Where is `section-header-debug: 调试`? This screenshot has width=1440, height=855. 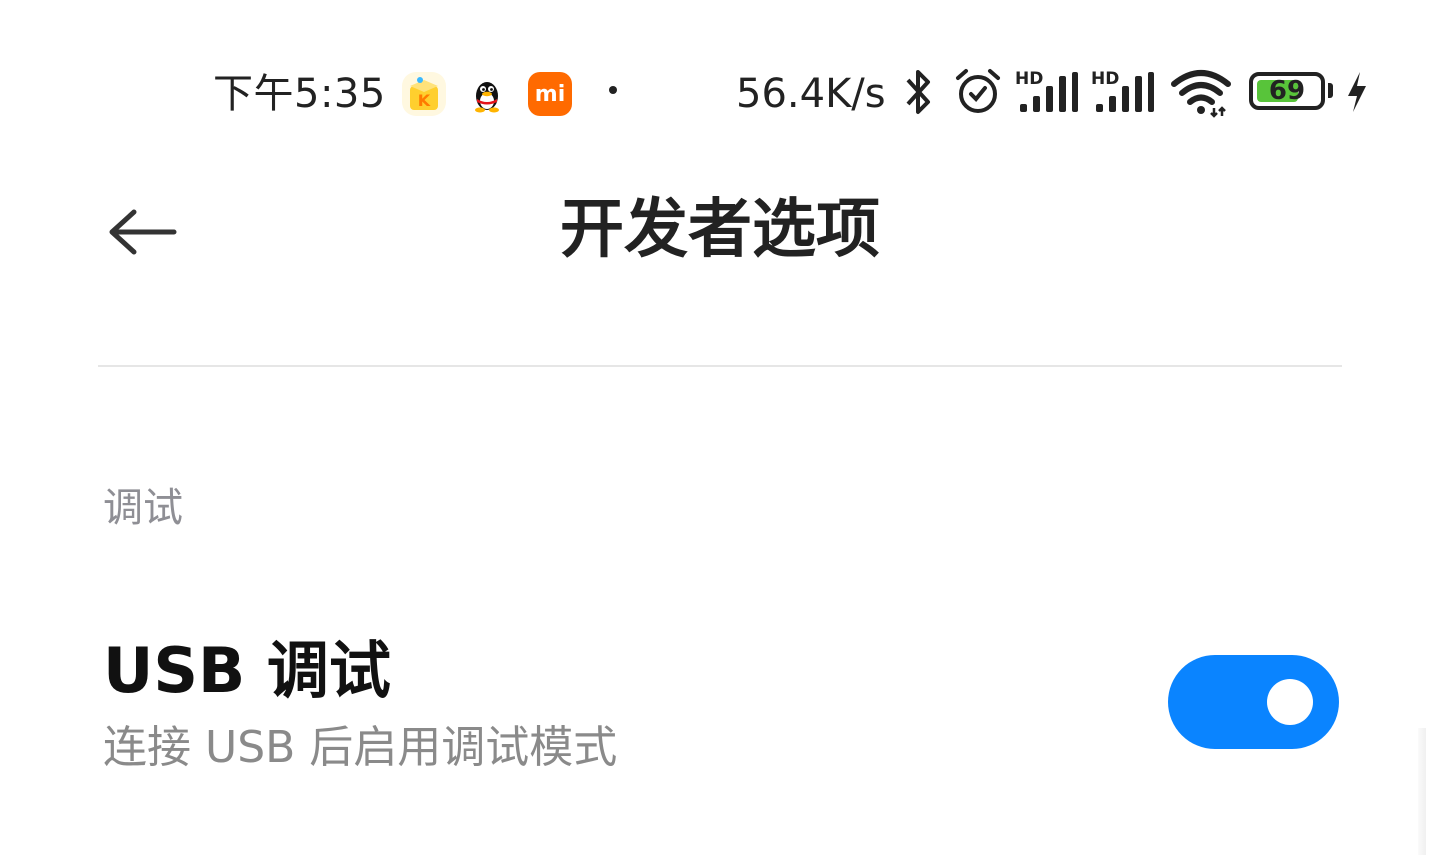
section-header-debug: 调试 is located at coordinates (143, 508).